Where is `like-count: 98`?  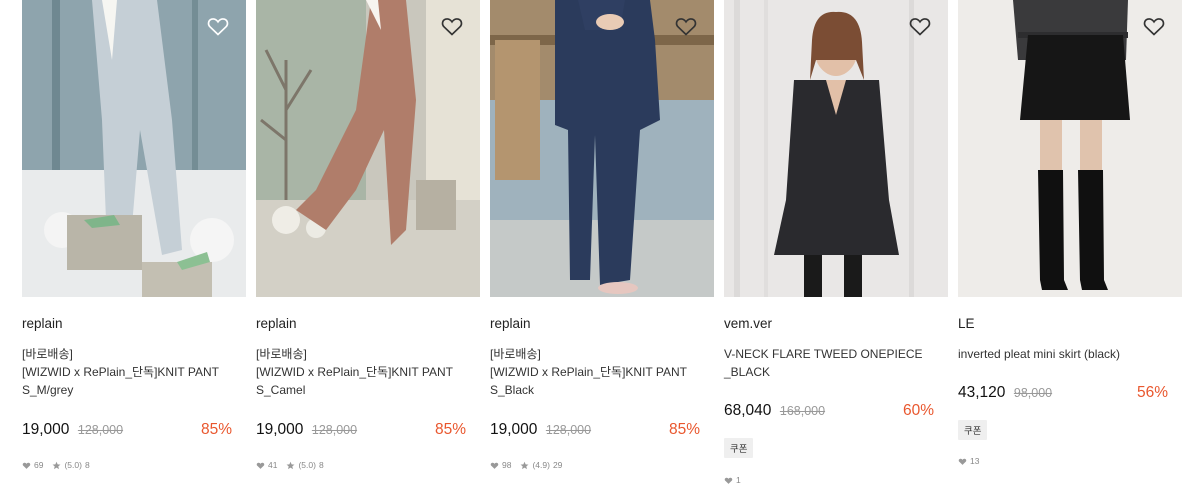 like-count: 98 is located at coordinates (507, 465).